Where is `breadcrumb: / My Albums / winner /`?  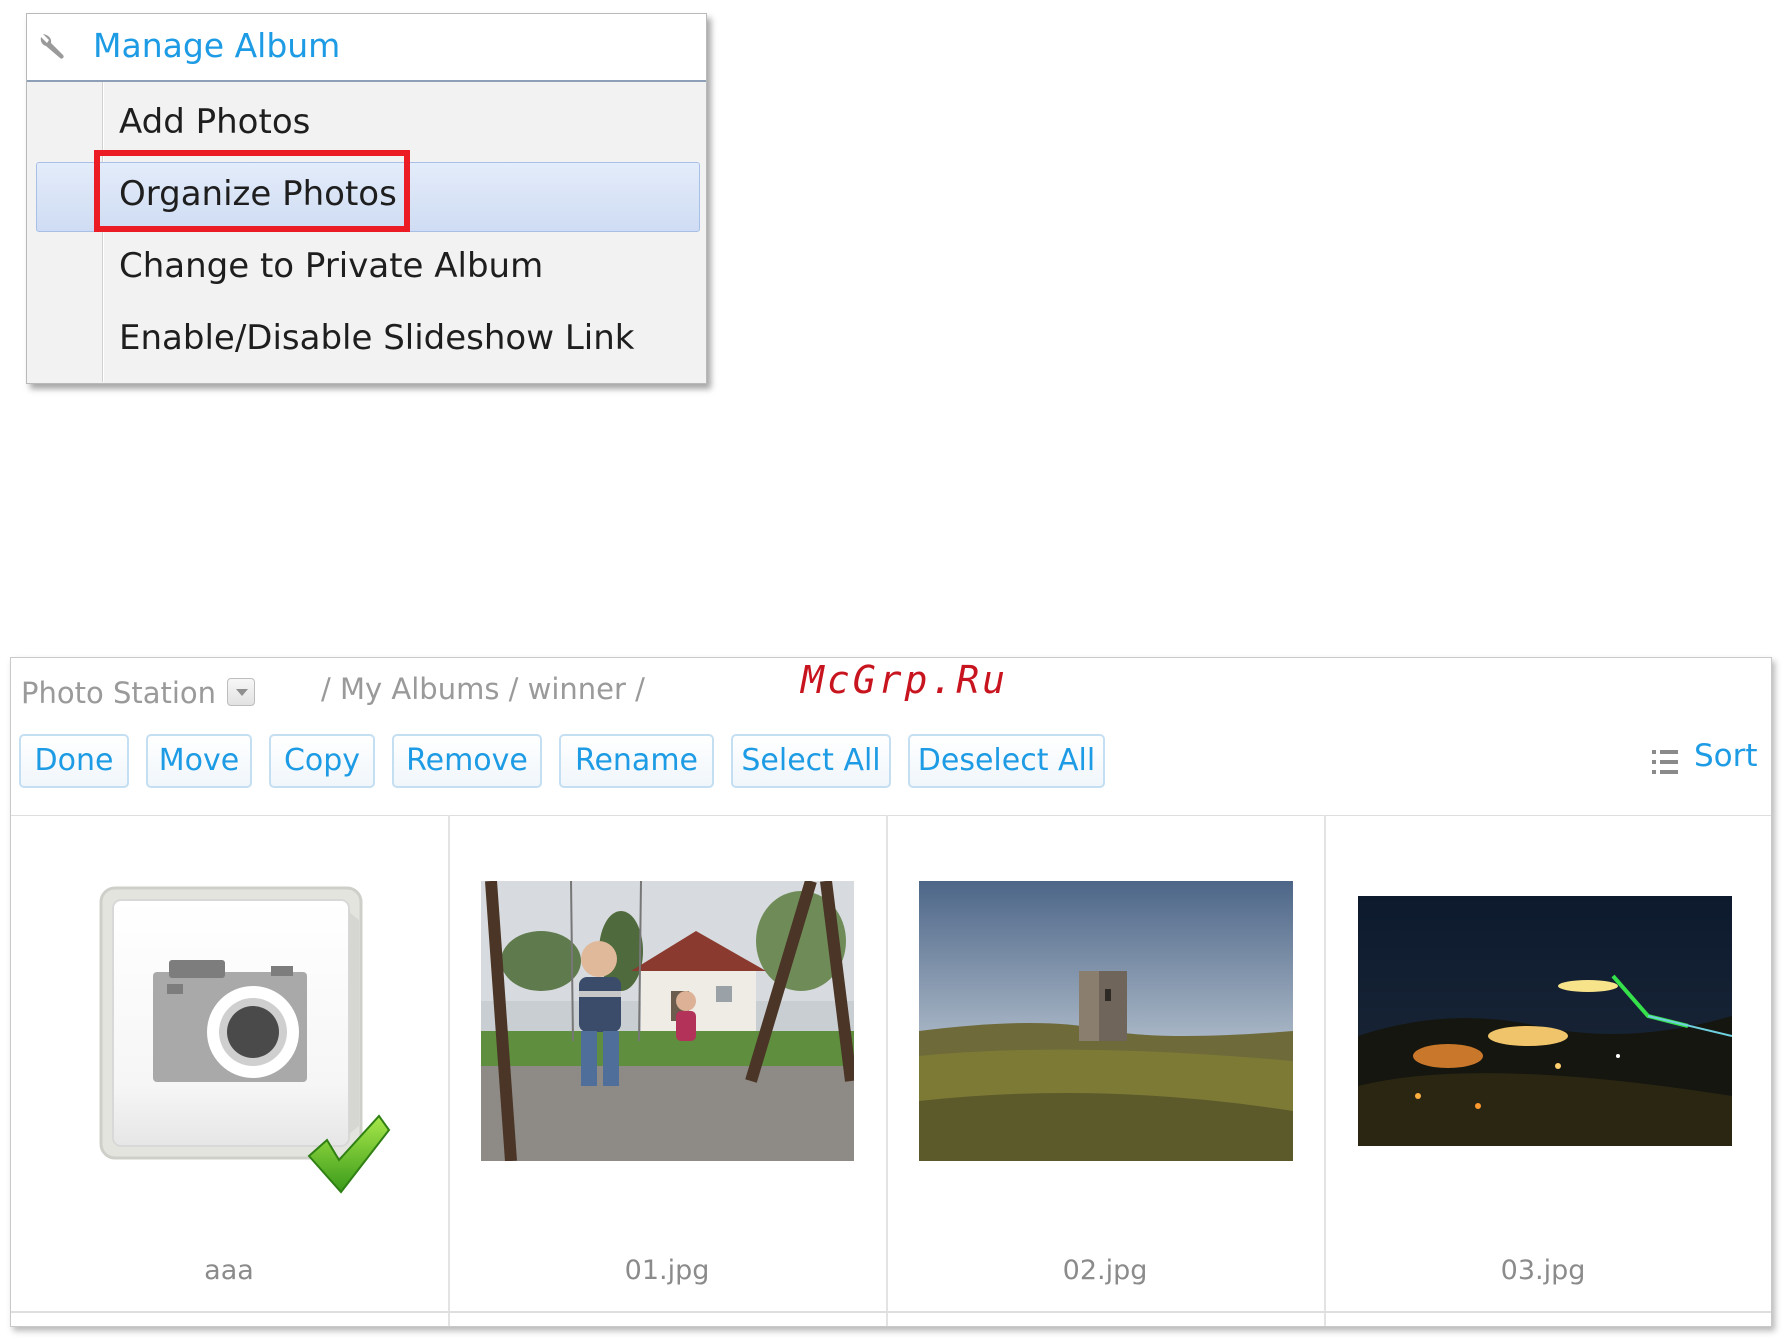 breadcrumb: / My Albums / winner / is located at coordinates (483, 689).